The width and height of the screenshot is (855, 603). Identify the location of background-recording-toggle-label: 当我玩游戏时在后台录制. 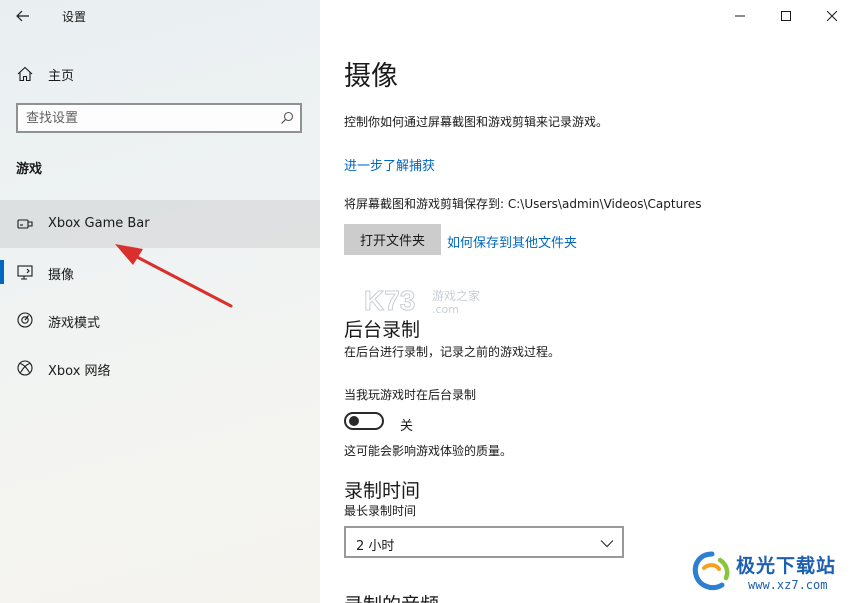
(410, 395).